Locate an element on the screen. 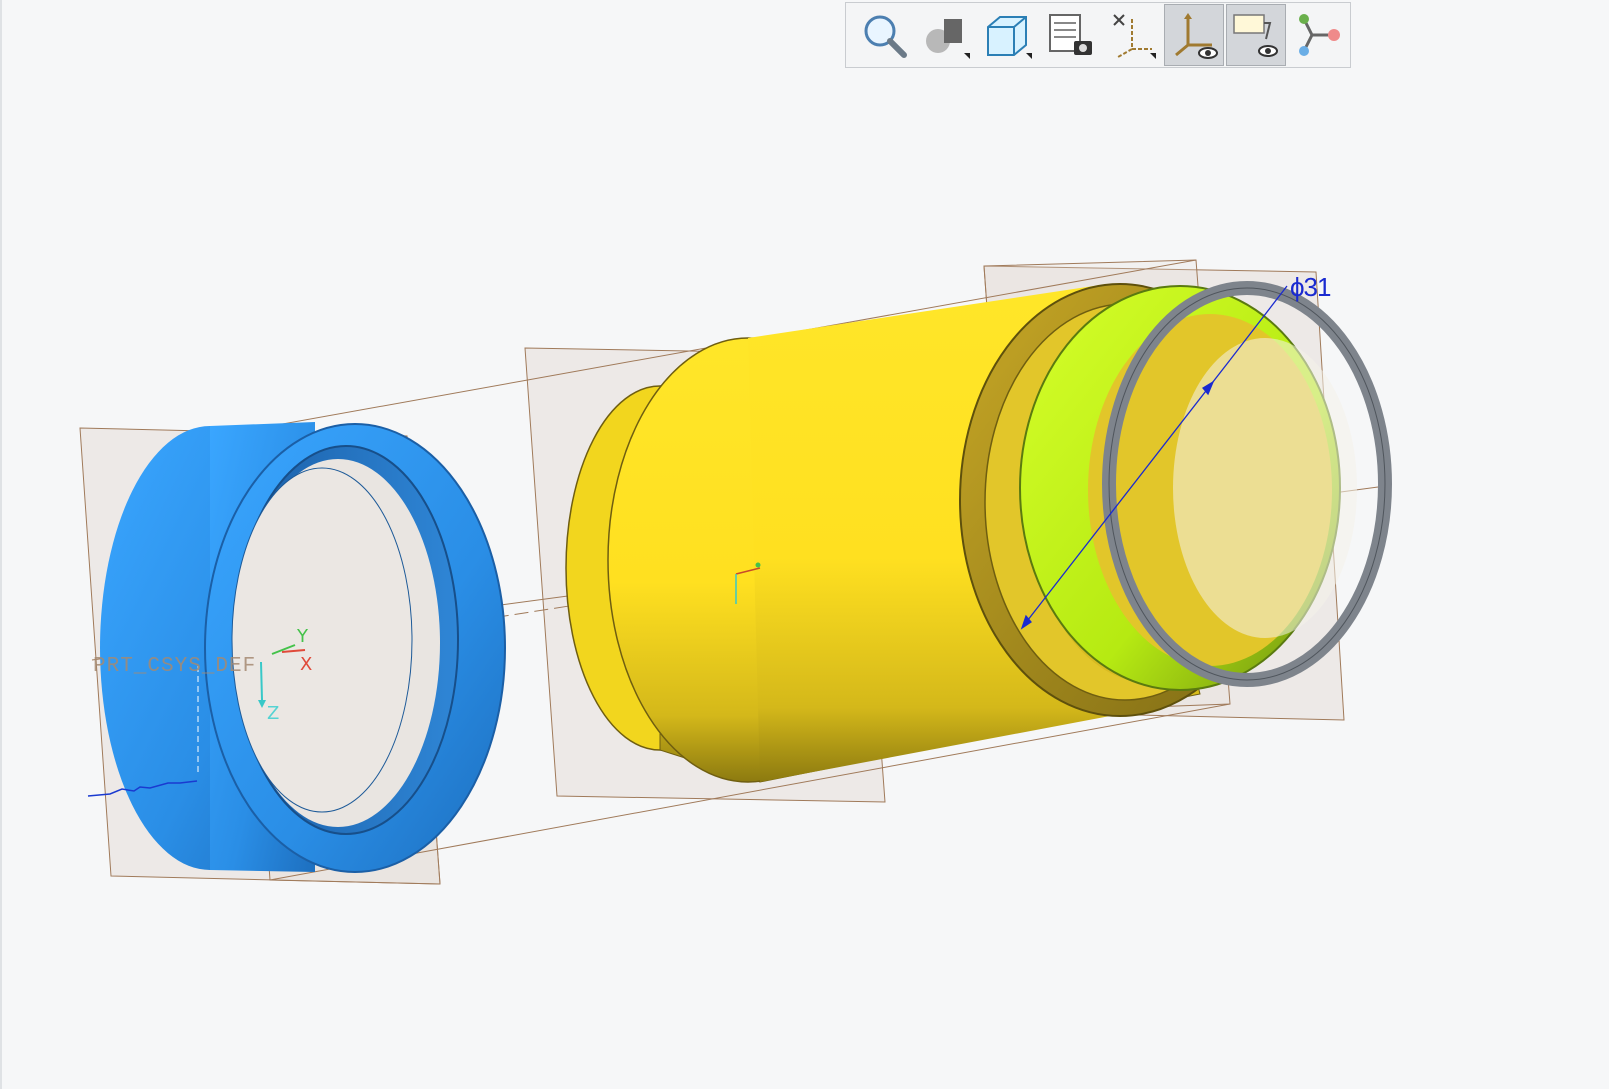 The width and height of the screenshot is (1609, 1089). display-style-icon is located at coordinates (1009, 37).